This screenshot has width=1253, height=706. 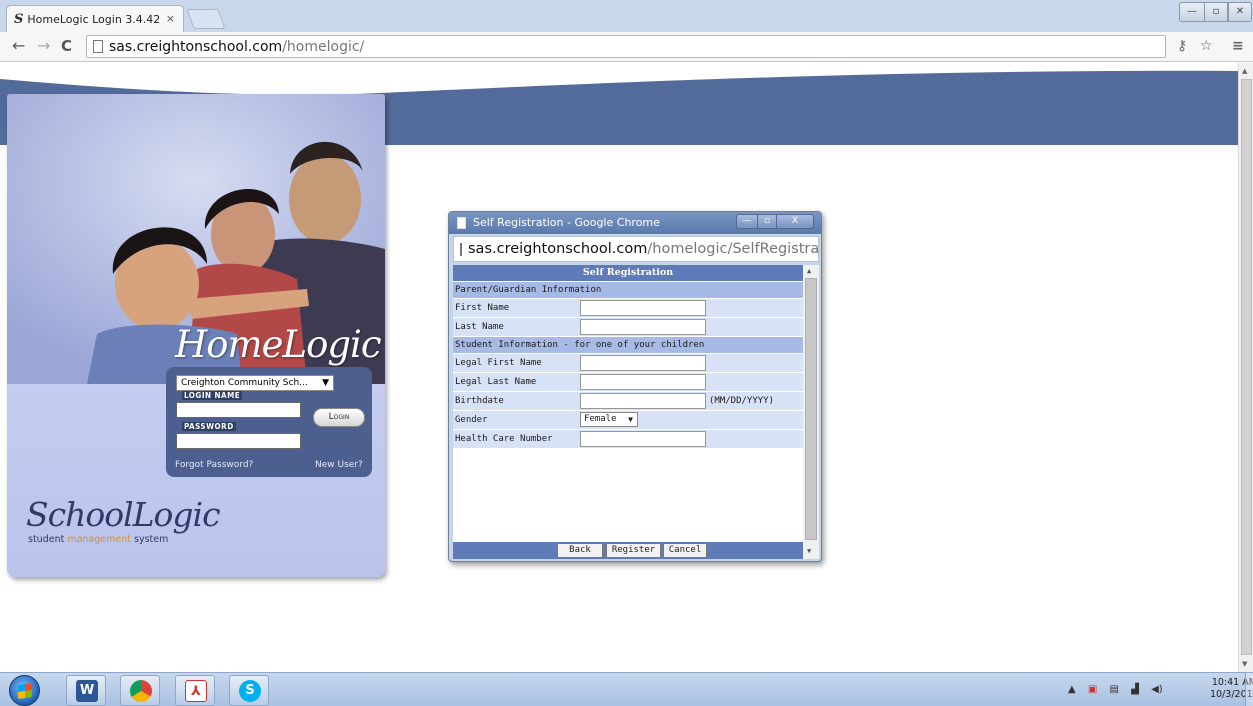 I want to click on skype-icon: S, so click(x=250, y=691).